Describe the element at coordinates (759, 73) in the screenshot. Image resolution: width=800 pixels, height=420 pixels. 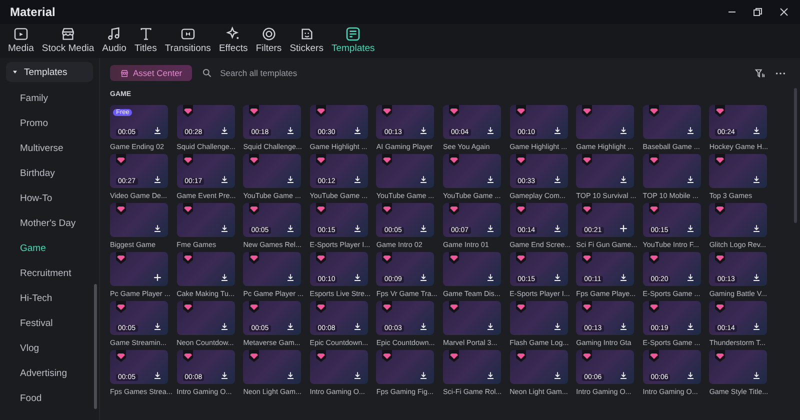
I see `filter-icon` at that location.